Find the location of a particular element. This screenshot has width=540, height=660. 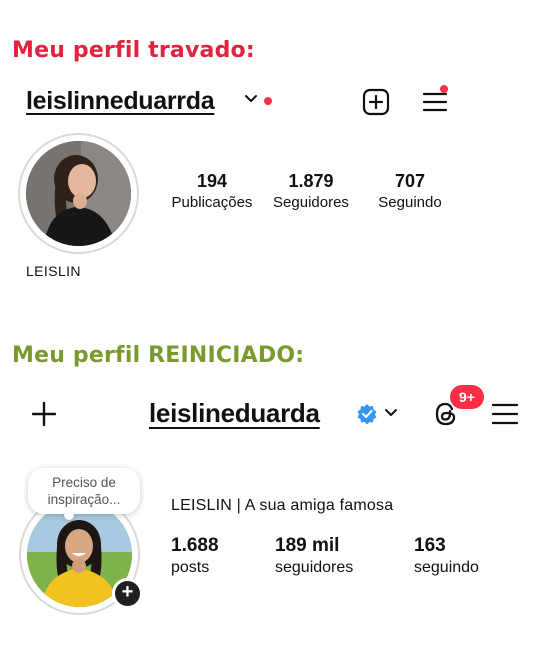

stat-following: 707 Seguindo is located at coordinates (410, 191).